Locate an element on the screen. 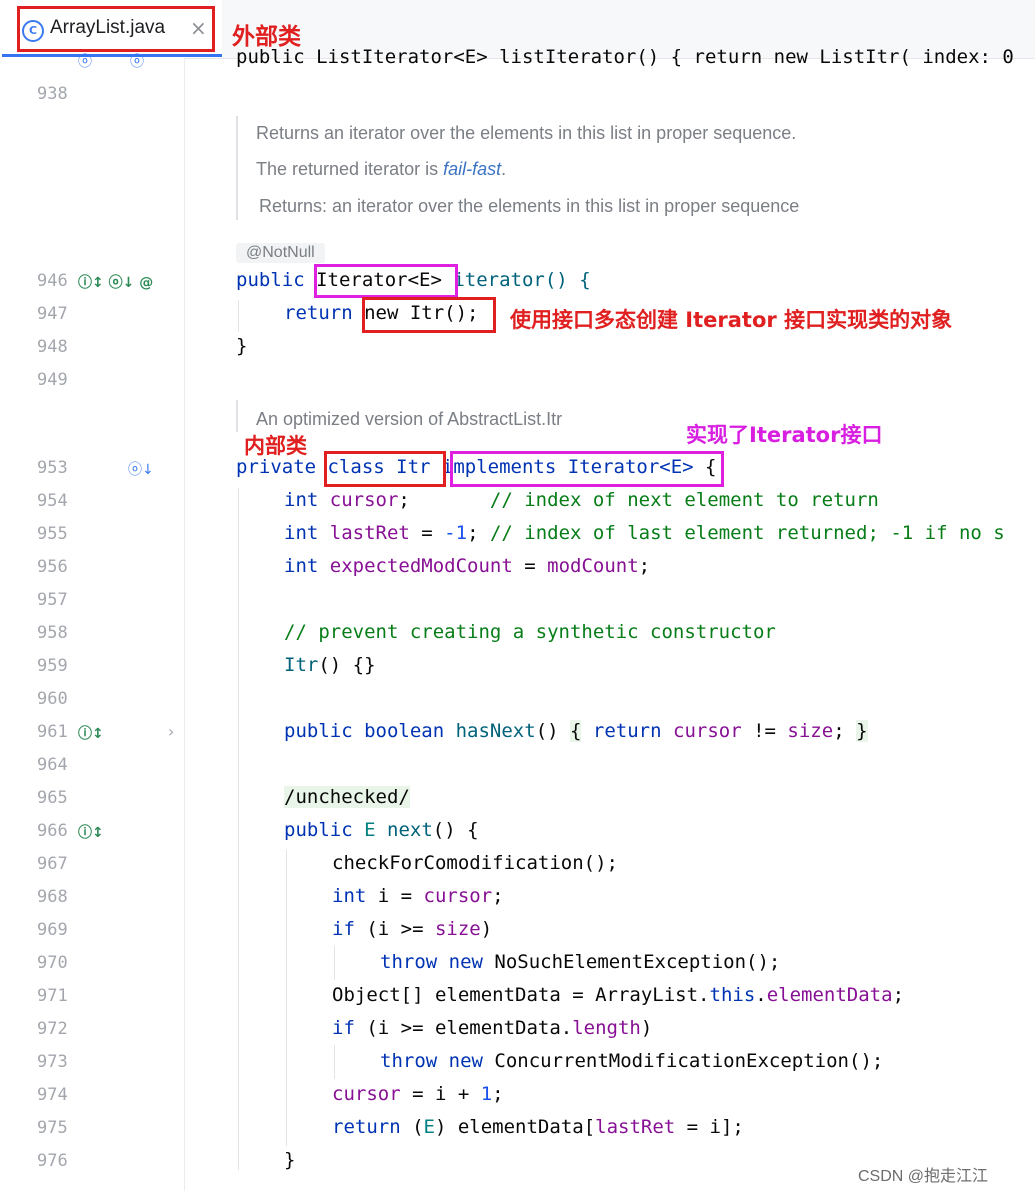 This screenshot has height=1191, width=1035. code-line-972: if (i >= elementData.length) is located at coordinates (492, 1028).